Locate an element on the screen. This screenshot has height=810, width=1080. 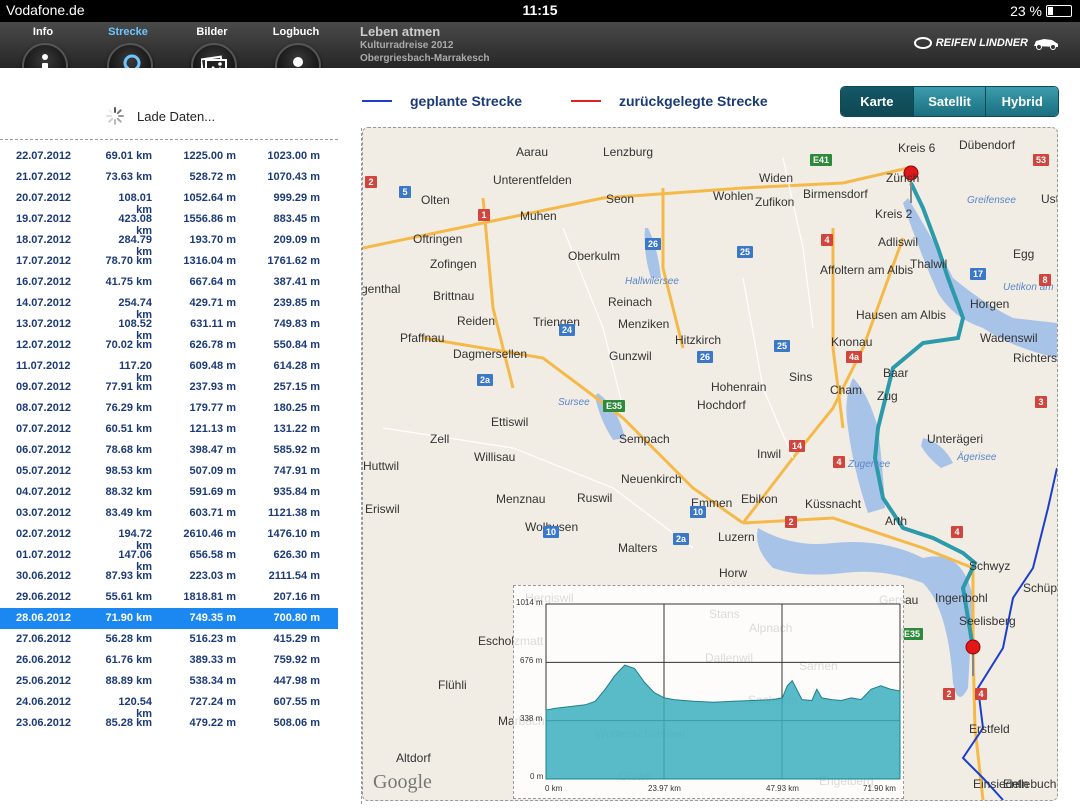
nav-bilder-label: Bilder is located at coordinates (212, 32).